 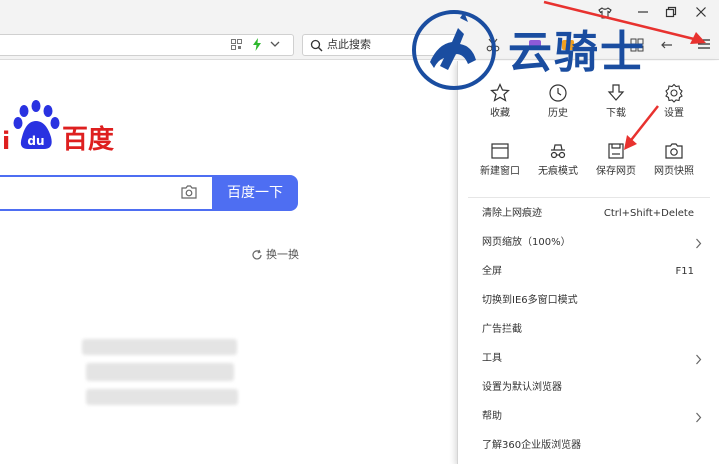 What do you see at coordinates (500, 163) in the screenshot?
I see `menu-new-window: 新建窗口` at bounding box center [500, 163].